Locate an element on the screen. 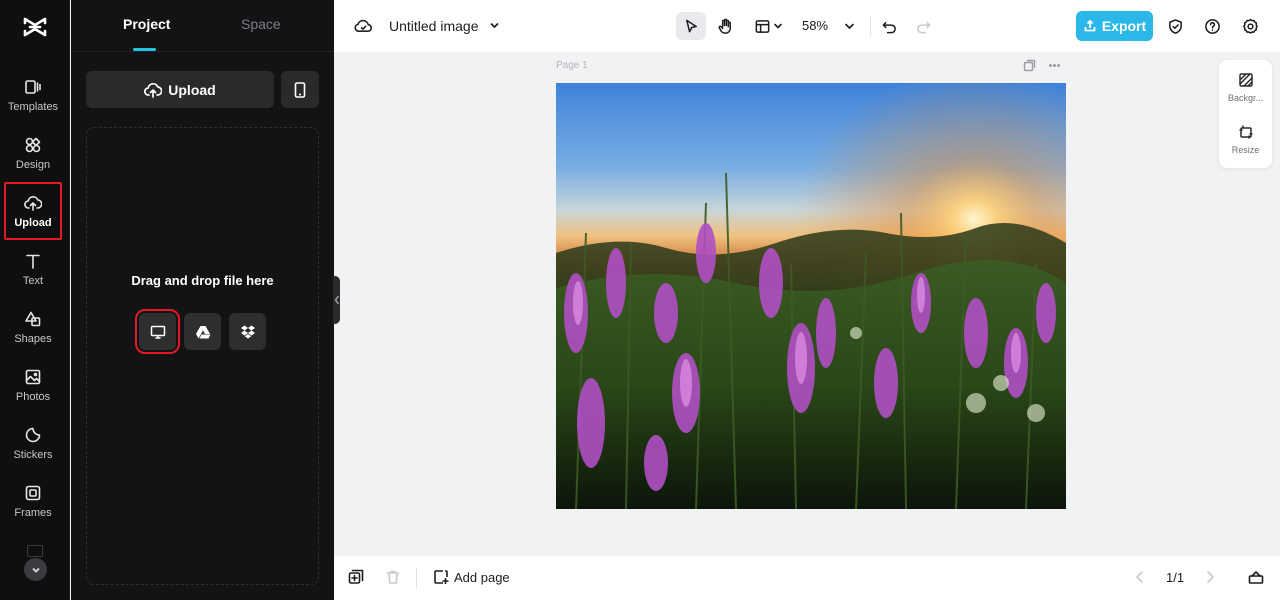 This screenshot has height=600, width=1280. frames-icon is located at coordinates (33, 492).